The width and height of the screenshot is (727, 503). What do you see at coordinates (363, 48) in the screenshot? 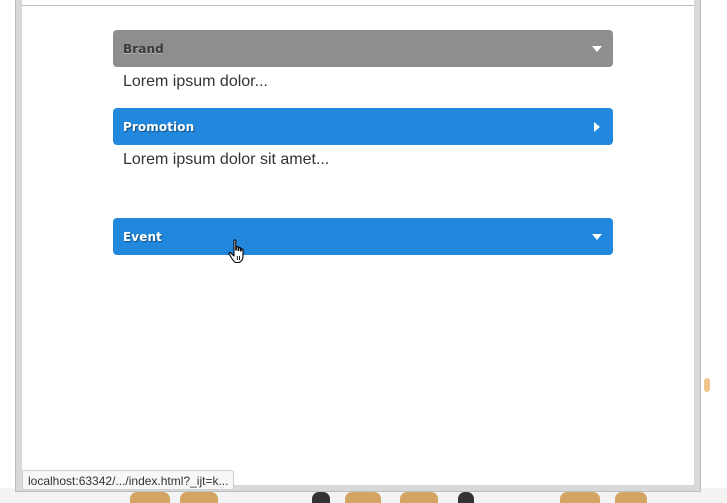
I see `accordion-header-brand: Brand` at bounding box center [363, 48].